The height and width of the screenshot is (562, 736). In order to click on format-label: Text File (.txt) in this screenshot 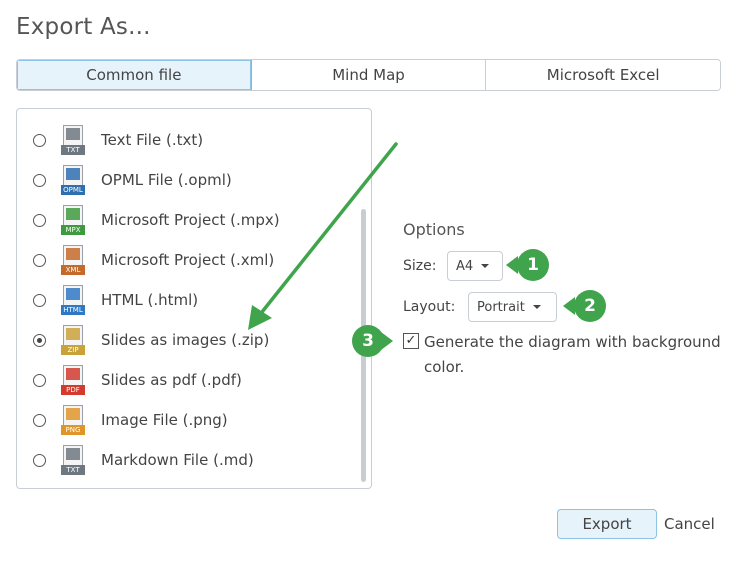, I will do `click(152, 140)`.